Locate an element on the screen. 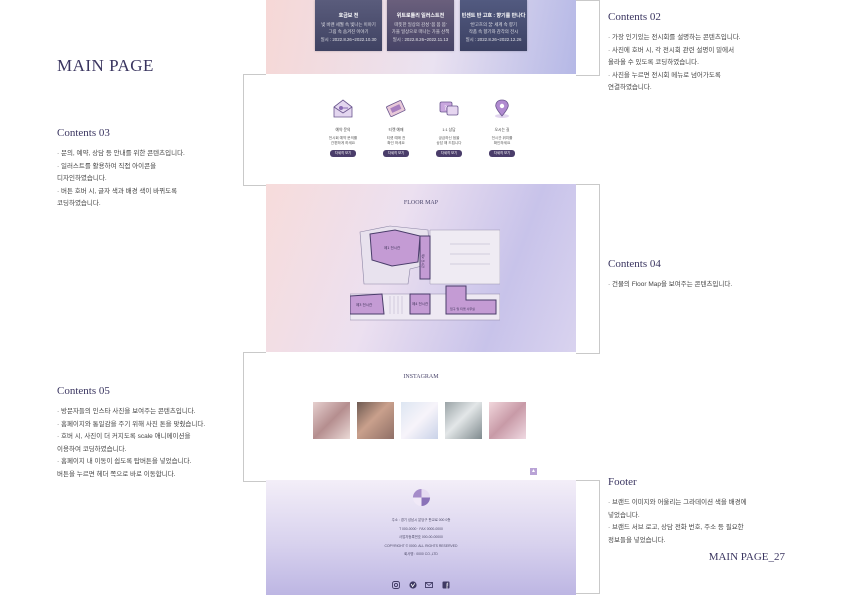 This screenshot has height=595, width=842. room-label: 제3 전시관 is located at coordinates (364, 304).